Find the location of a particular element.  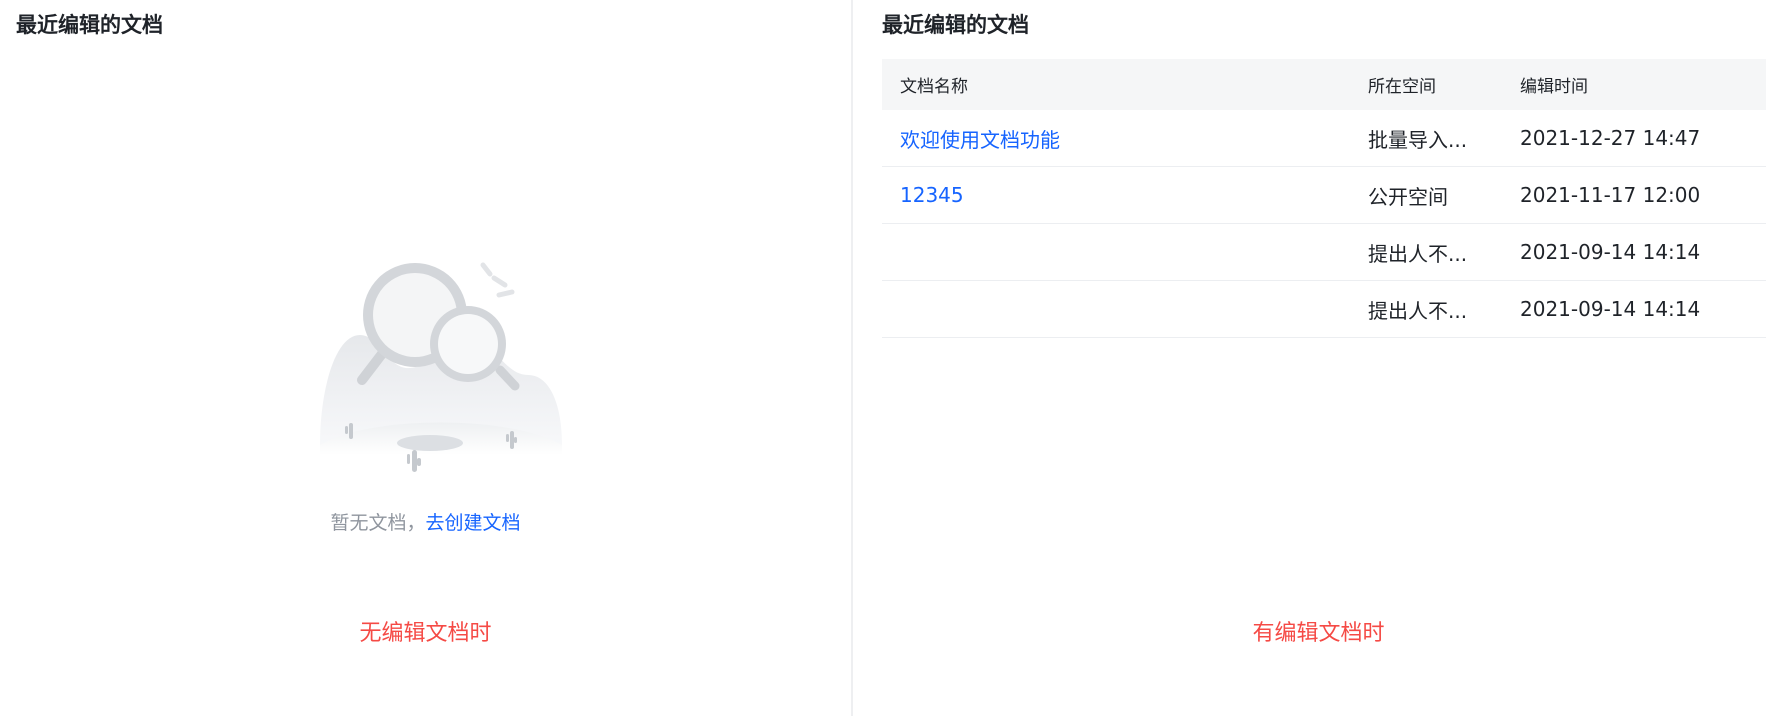

document-space: 公开空间 is located at coordinates (1408, 196).